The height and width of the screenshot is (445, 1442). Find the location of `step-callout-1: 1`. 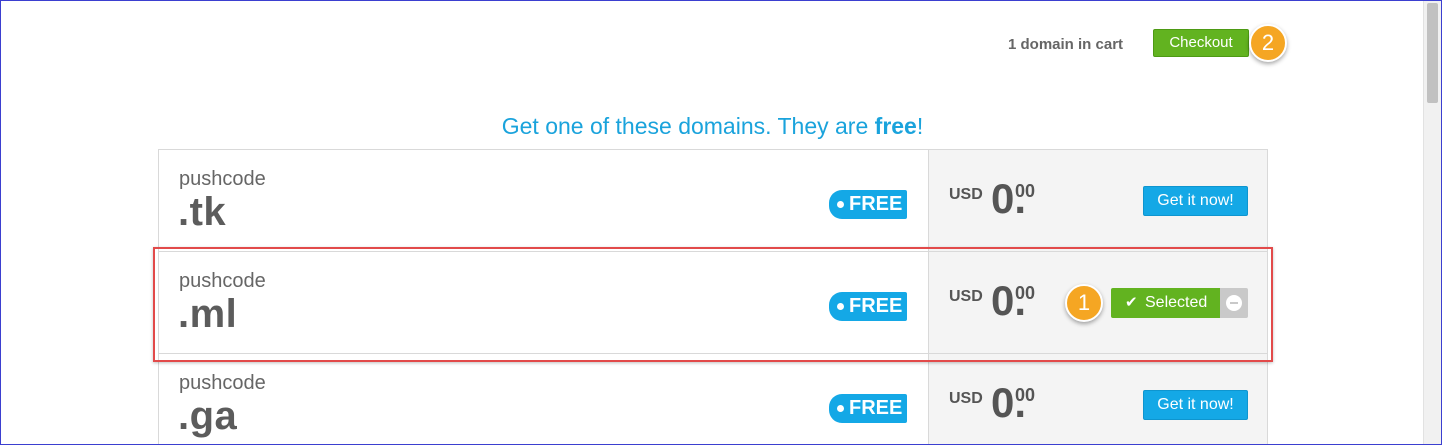

step-callout-1: 1 is located at coordinates (1084, 303).